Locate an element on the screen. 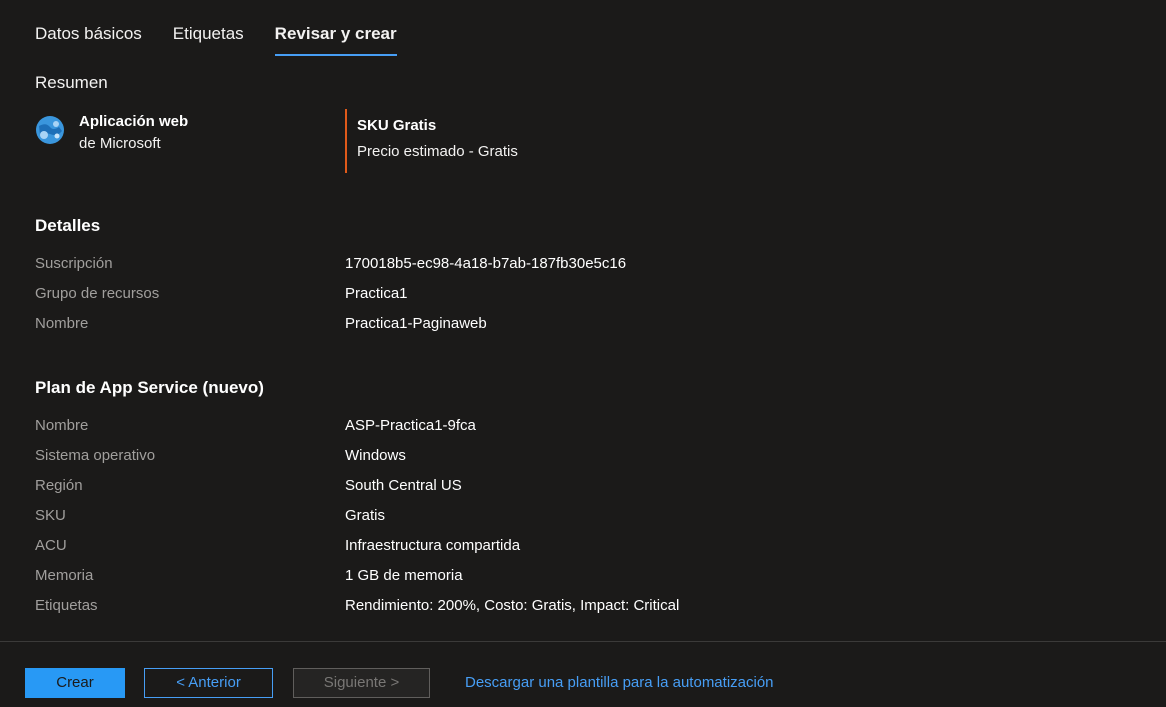 The image size is (1166, 707). detail-row: Nombre Practica1-Paginaweb is located at coordinates (585, 324).